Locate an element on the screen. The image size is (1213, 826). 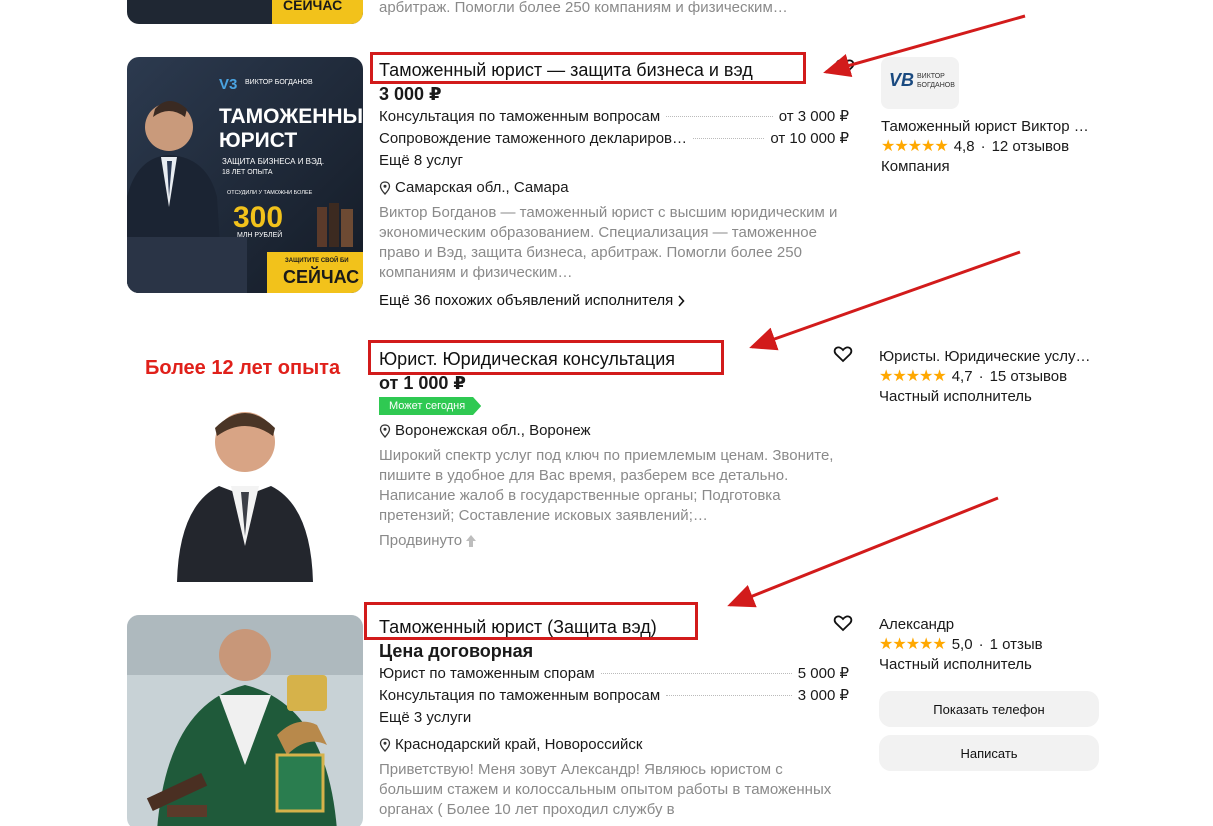
seller-rating: ★★★★★ 4,7 · 15 отзывов is located at coordinates (991, 377).